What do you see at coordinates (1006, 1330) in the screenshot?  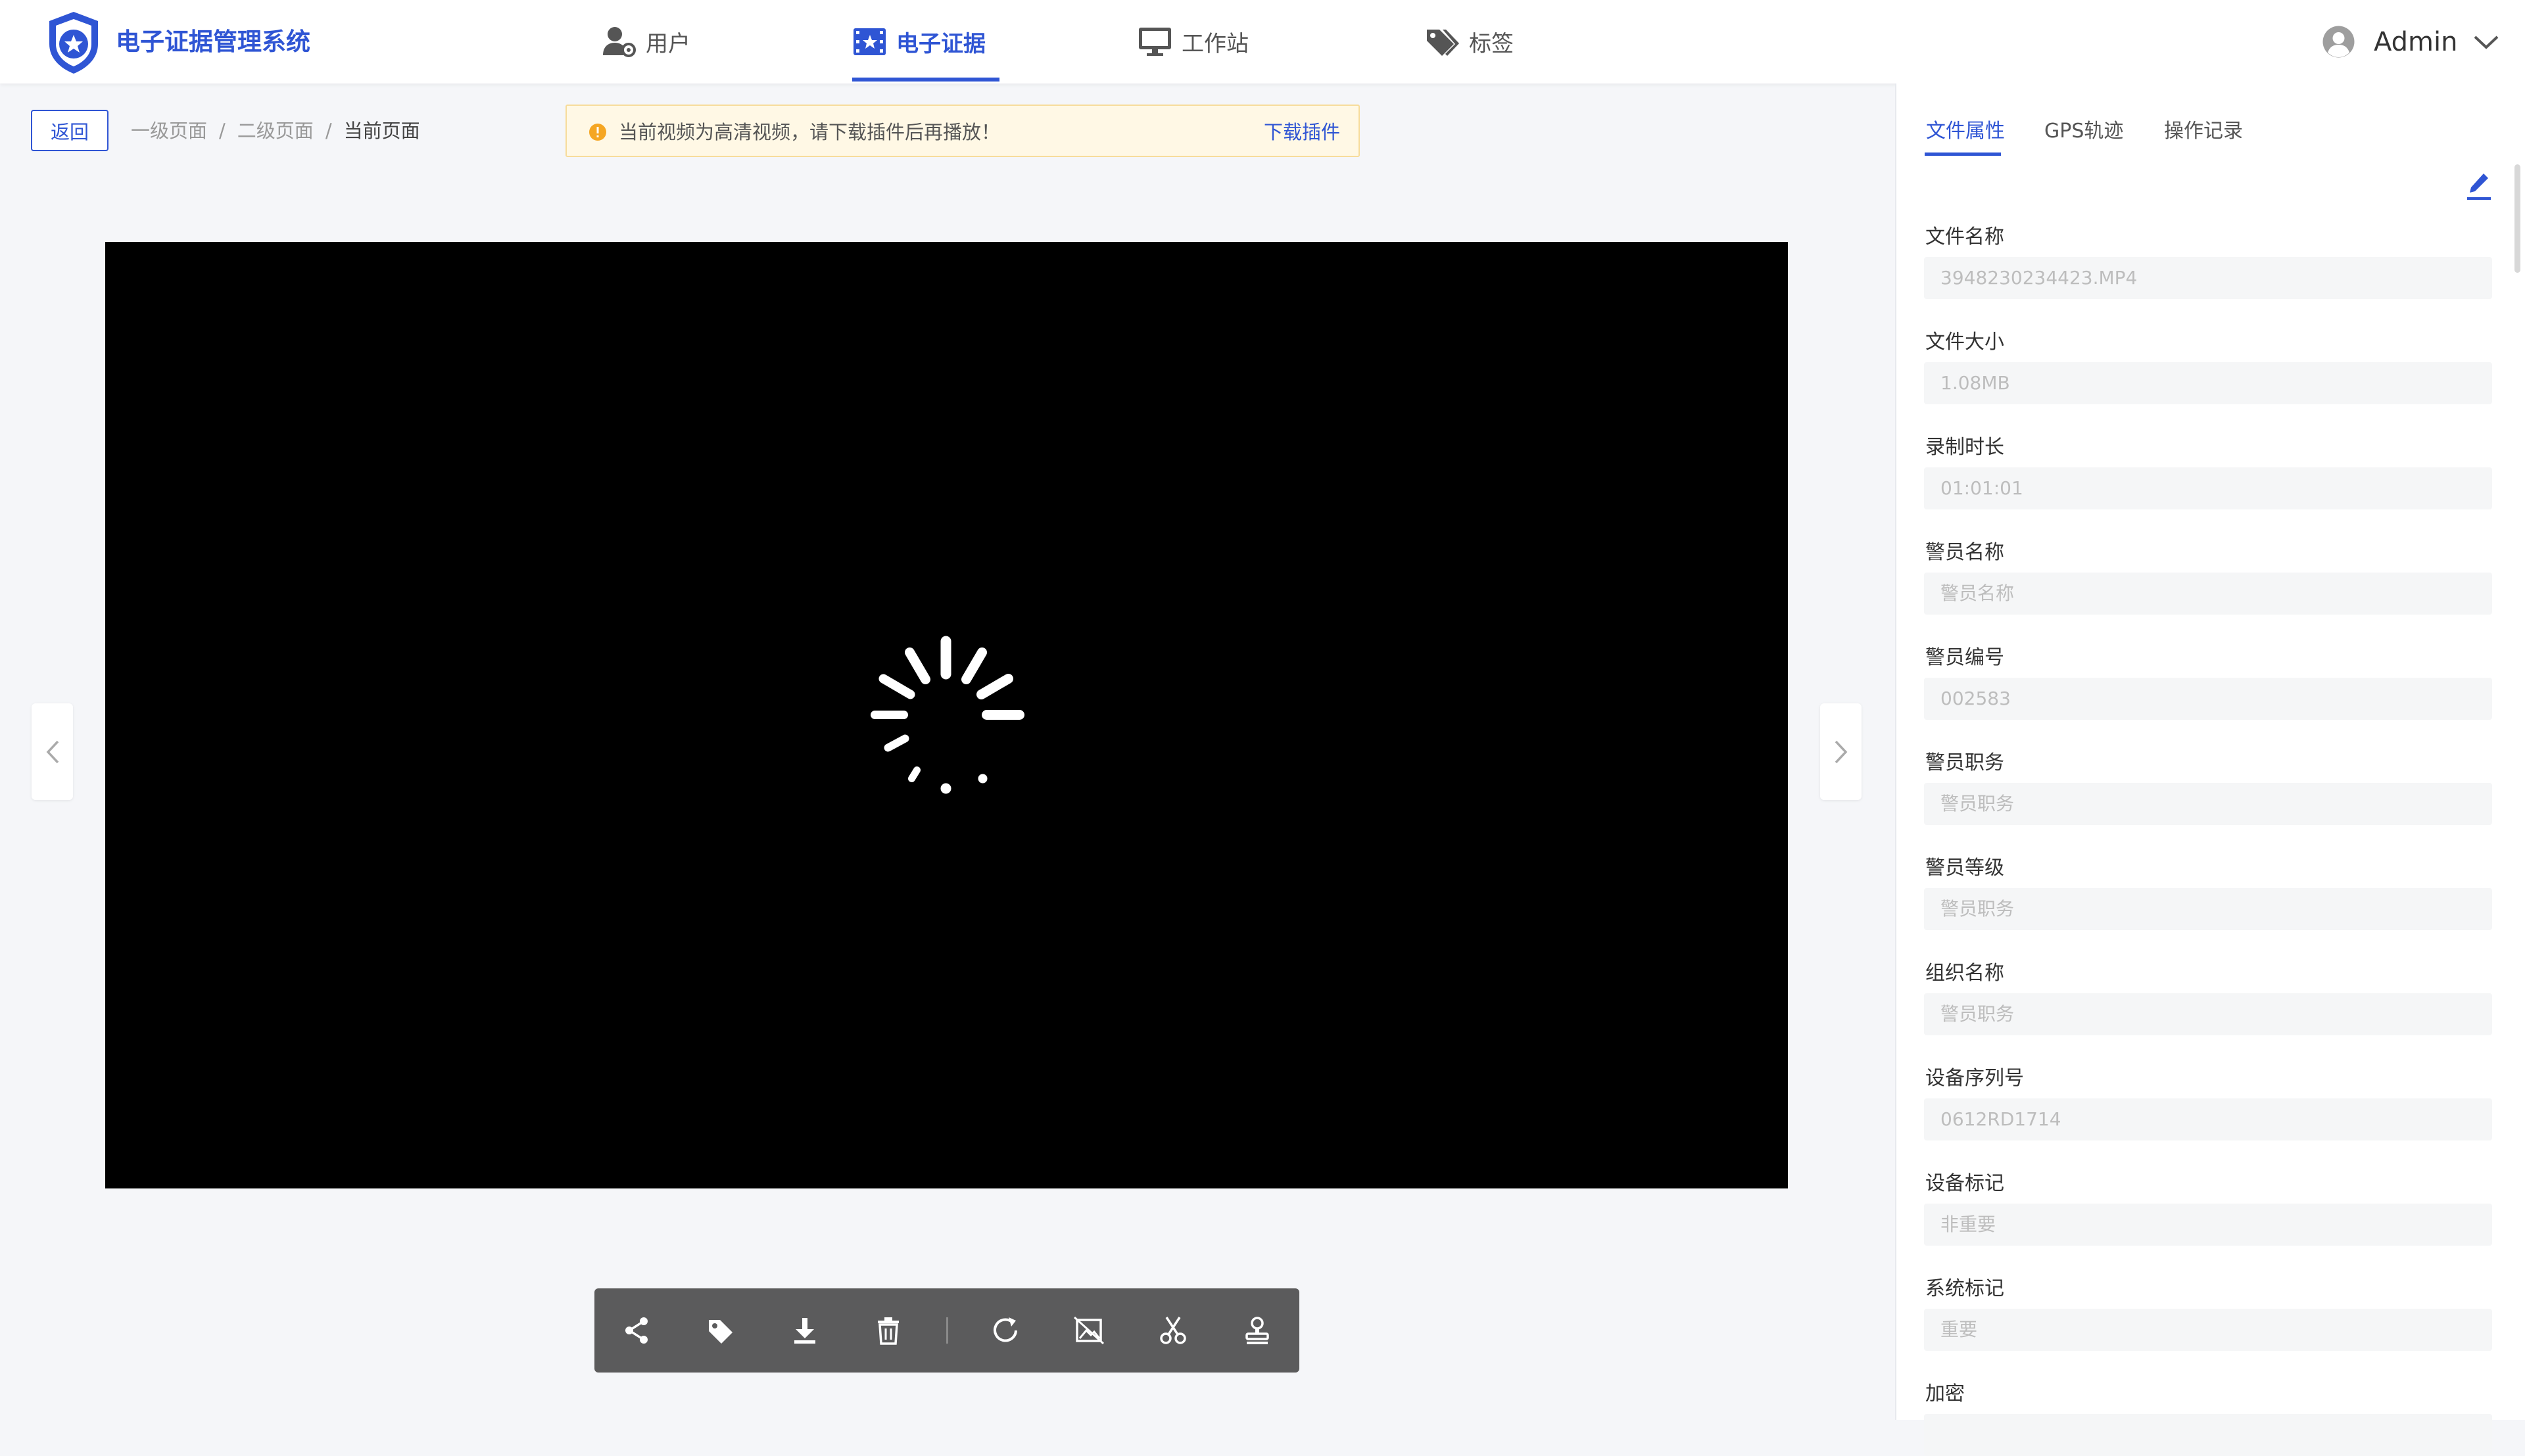 I see `rotate-icon` at bounding box center [1006, 1330].